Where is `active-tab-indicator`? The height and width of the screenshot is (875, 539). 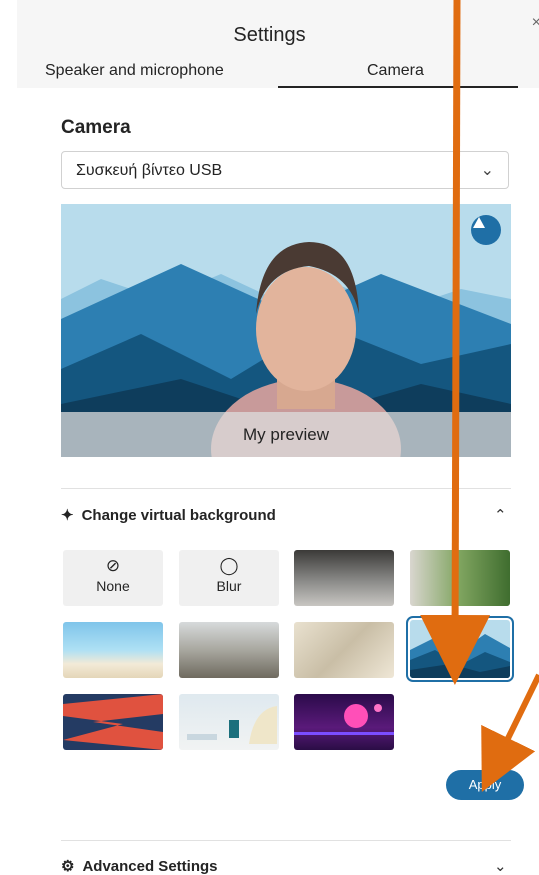 active-tab-indicator is located at coordinates (398, 87).